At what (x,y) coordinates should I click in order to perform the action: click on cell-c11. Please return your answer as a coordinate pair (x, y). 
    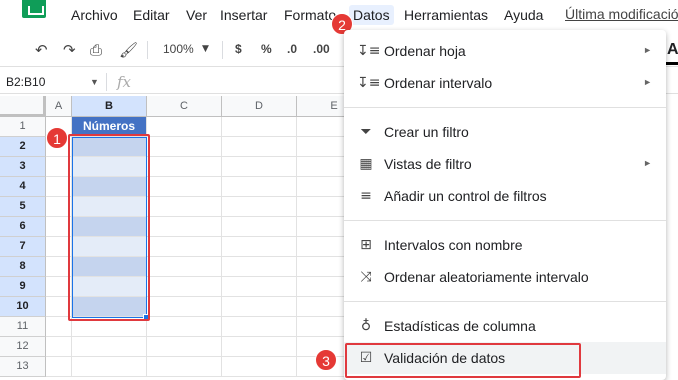
    Looking at the image, I should click on (184, 327).